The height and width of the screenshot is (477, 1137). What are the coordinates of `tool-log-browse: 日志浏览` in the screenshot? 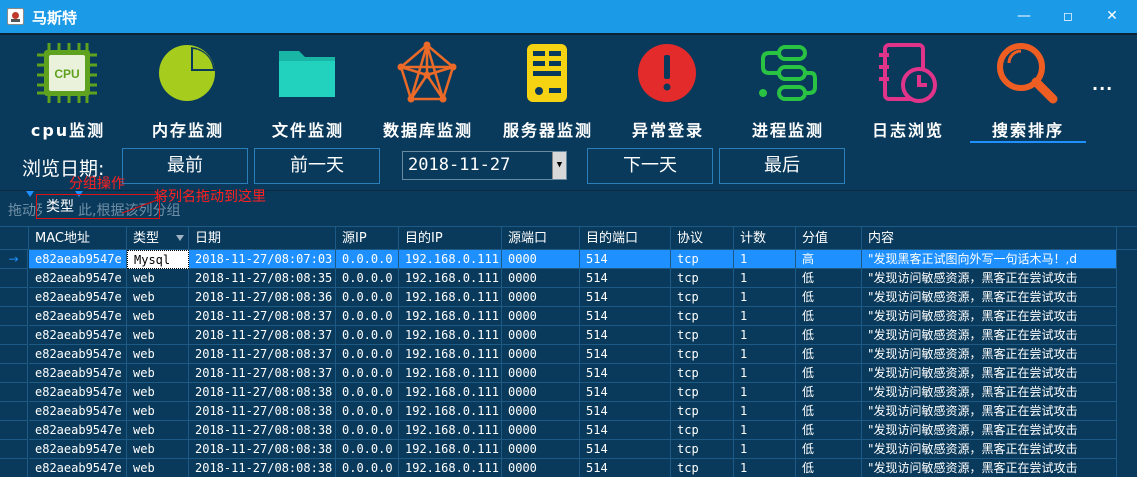 It's located at (908, 90).